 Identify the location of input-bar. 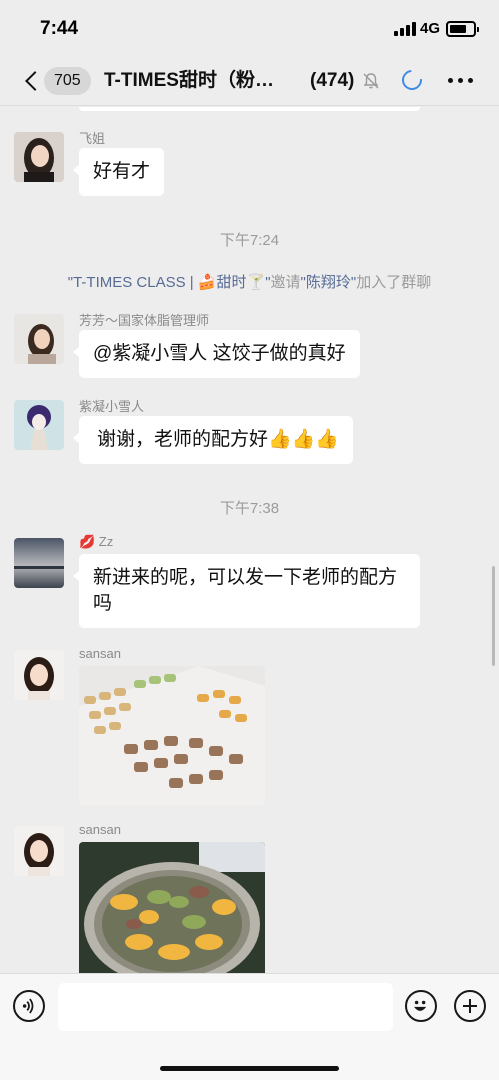
(249, 1026).